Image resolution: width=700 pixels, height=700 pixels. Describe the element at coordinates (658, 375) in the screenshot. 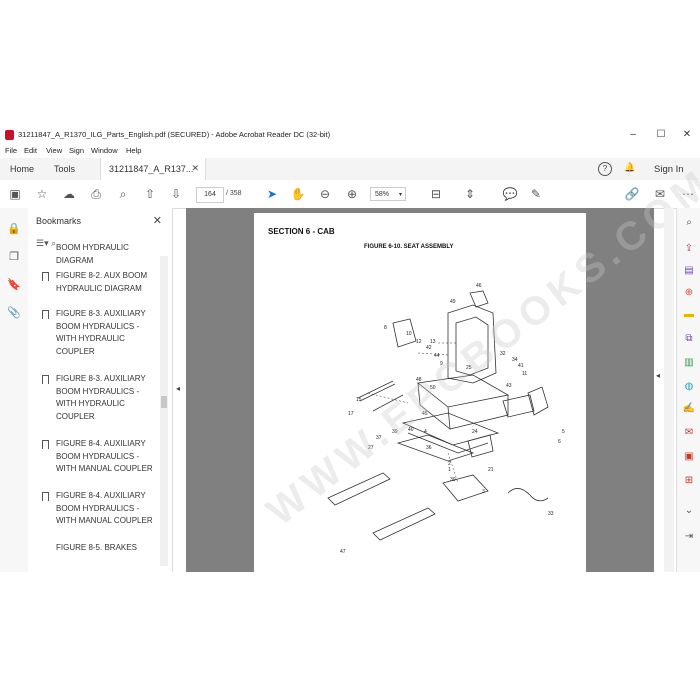

I see `collapse-panel-right-icon: ◂` at that location.